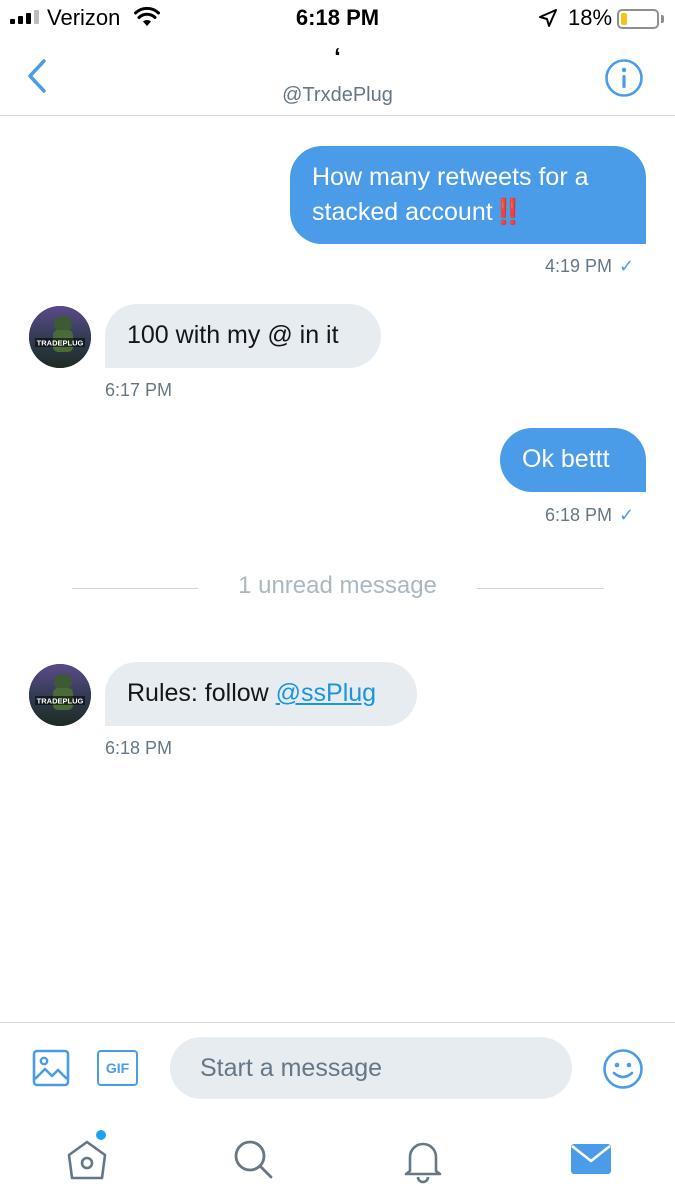 The width and height of the screenshot is (675, 1200). Describe the element at coordinates (326, 693) in the screenshot. I see `mention-link: @ssPlug` at that location.